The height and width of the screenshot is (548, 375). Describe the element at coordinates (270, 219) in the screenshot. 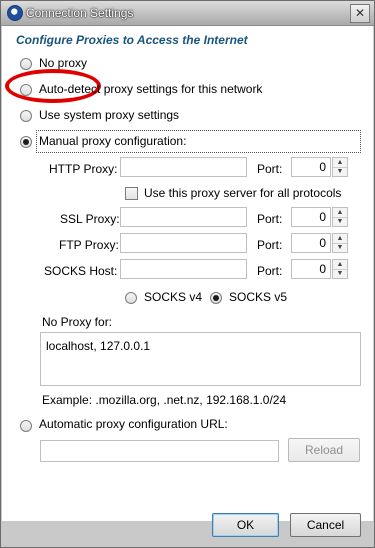

I see `ssl-port-label: Port:` at that location.